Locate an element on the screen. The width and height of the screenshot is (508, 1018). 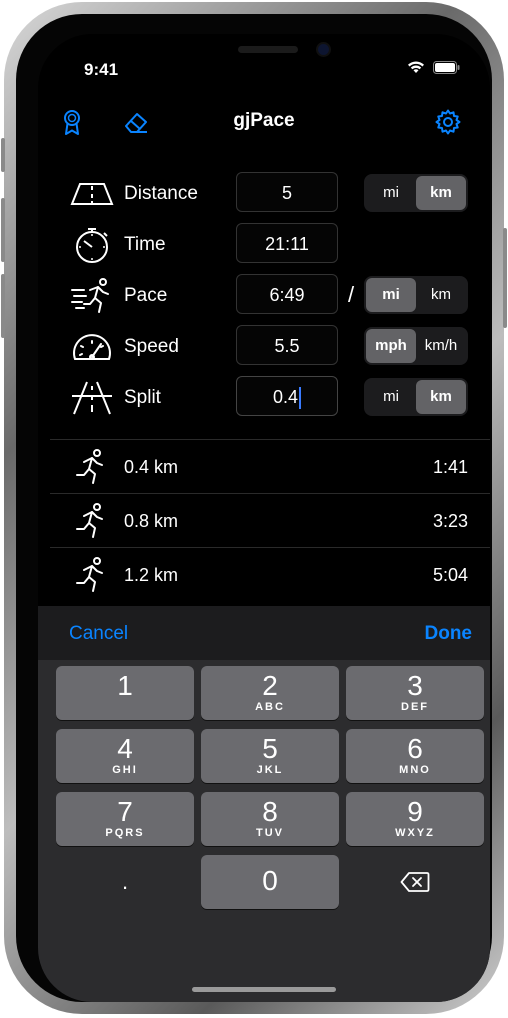
front-camera is located at coordinates (323, 49).